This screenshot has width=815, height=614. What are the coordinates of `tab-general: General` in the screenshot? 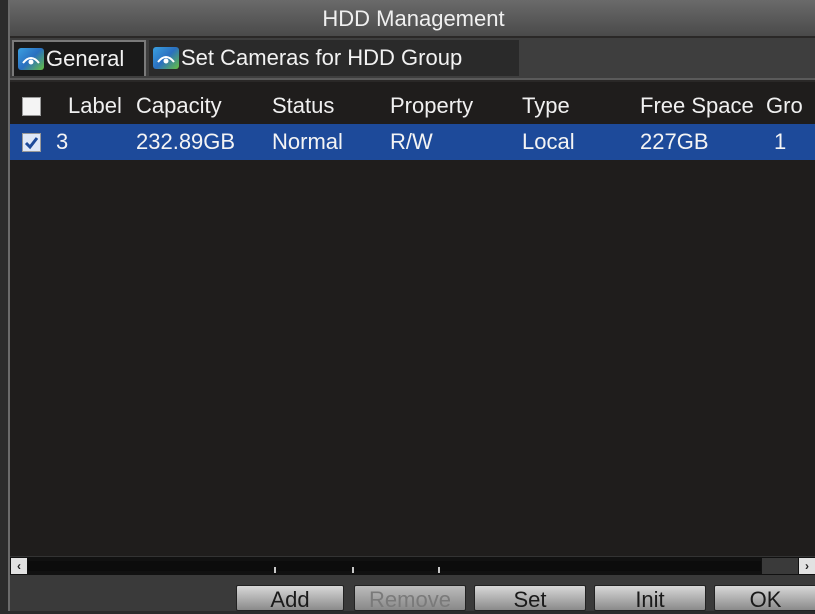 It's located at (79, 58).